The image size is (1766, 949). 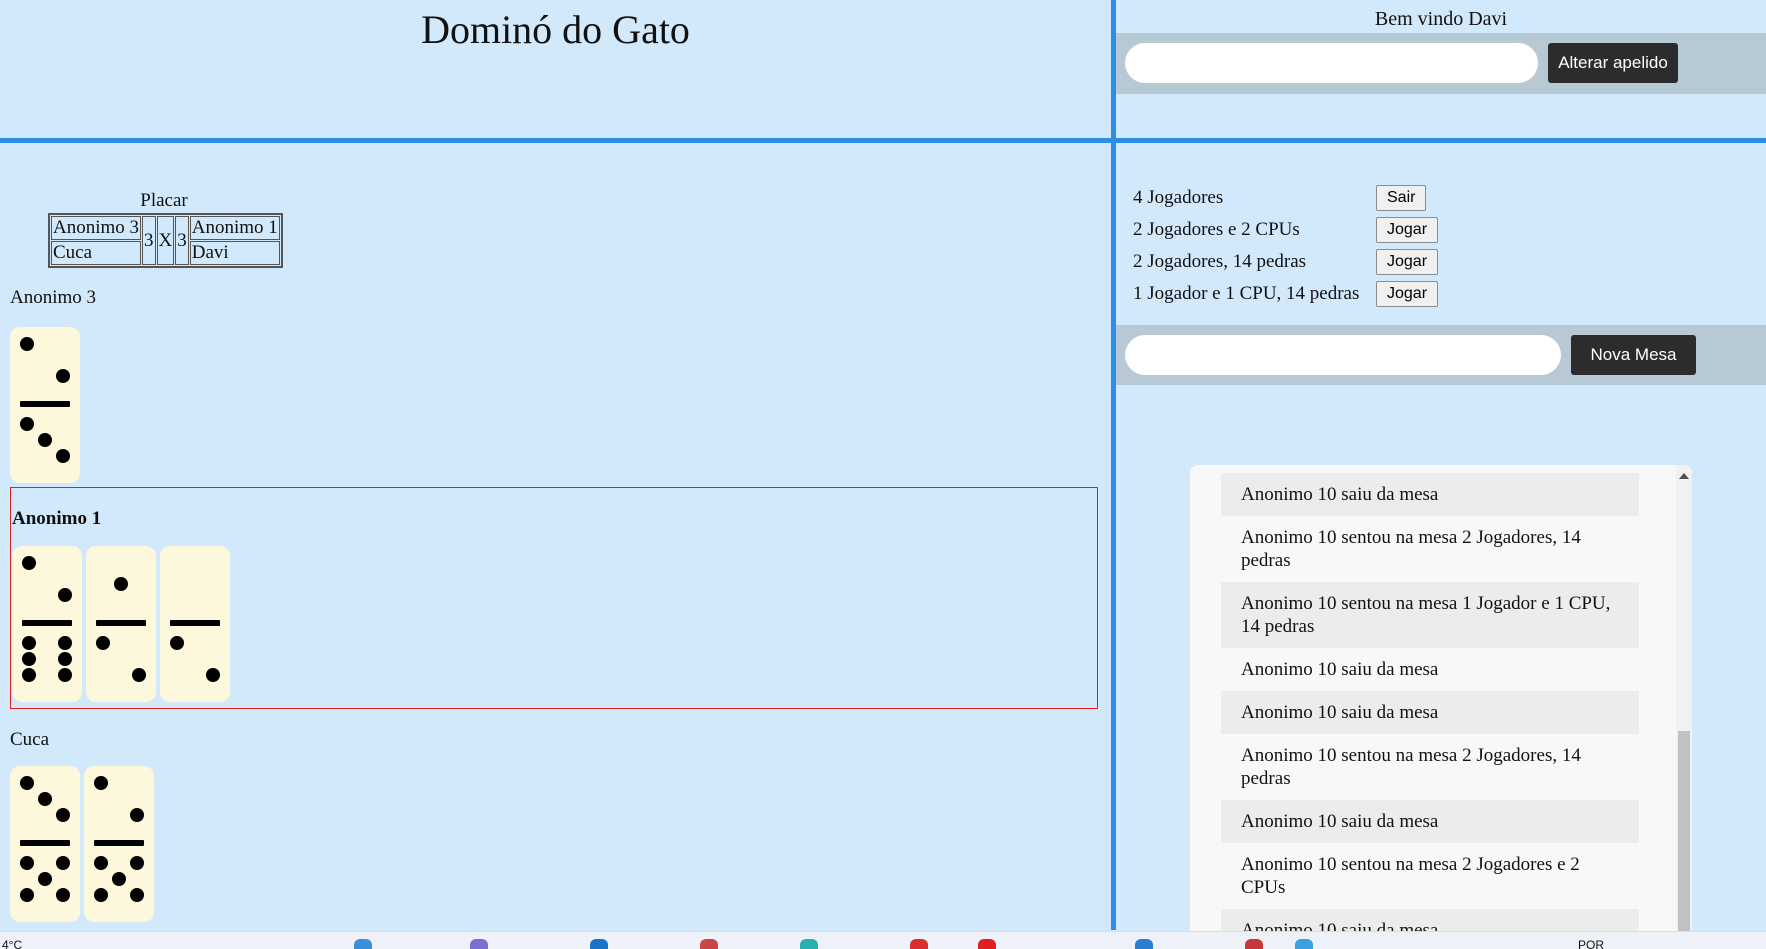 I want to click on team-b-score: 3, so click(x=182, y=240).